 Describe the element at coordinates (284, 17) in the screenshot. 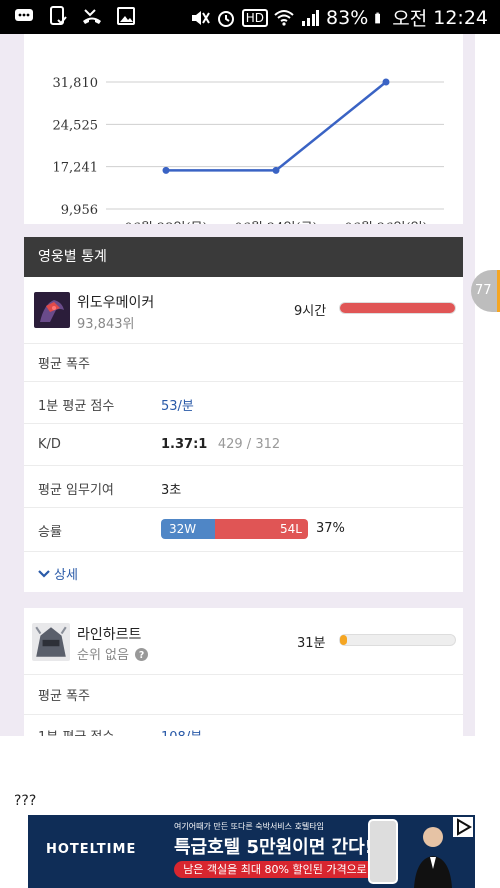

I see `wifi-icon` at that location.